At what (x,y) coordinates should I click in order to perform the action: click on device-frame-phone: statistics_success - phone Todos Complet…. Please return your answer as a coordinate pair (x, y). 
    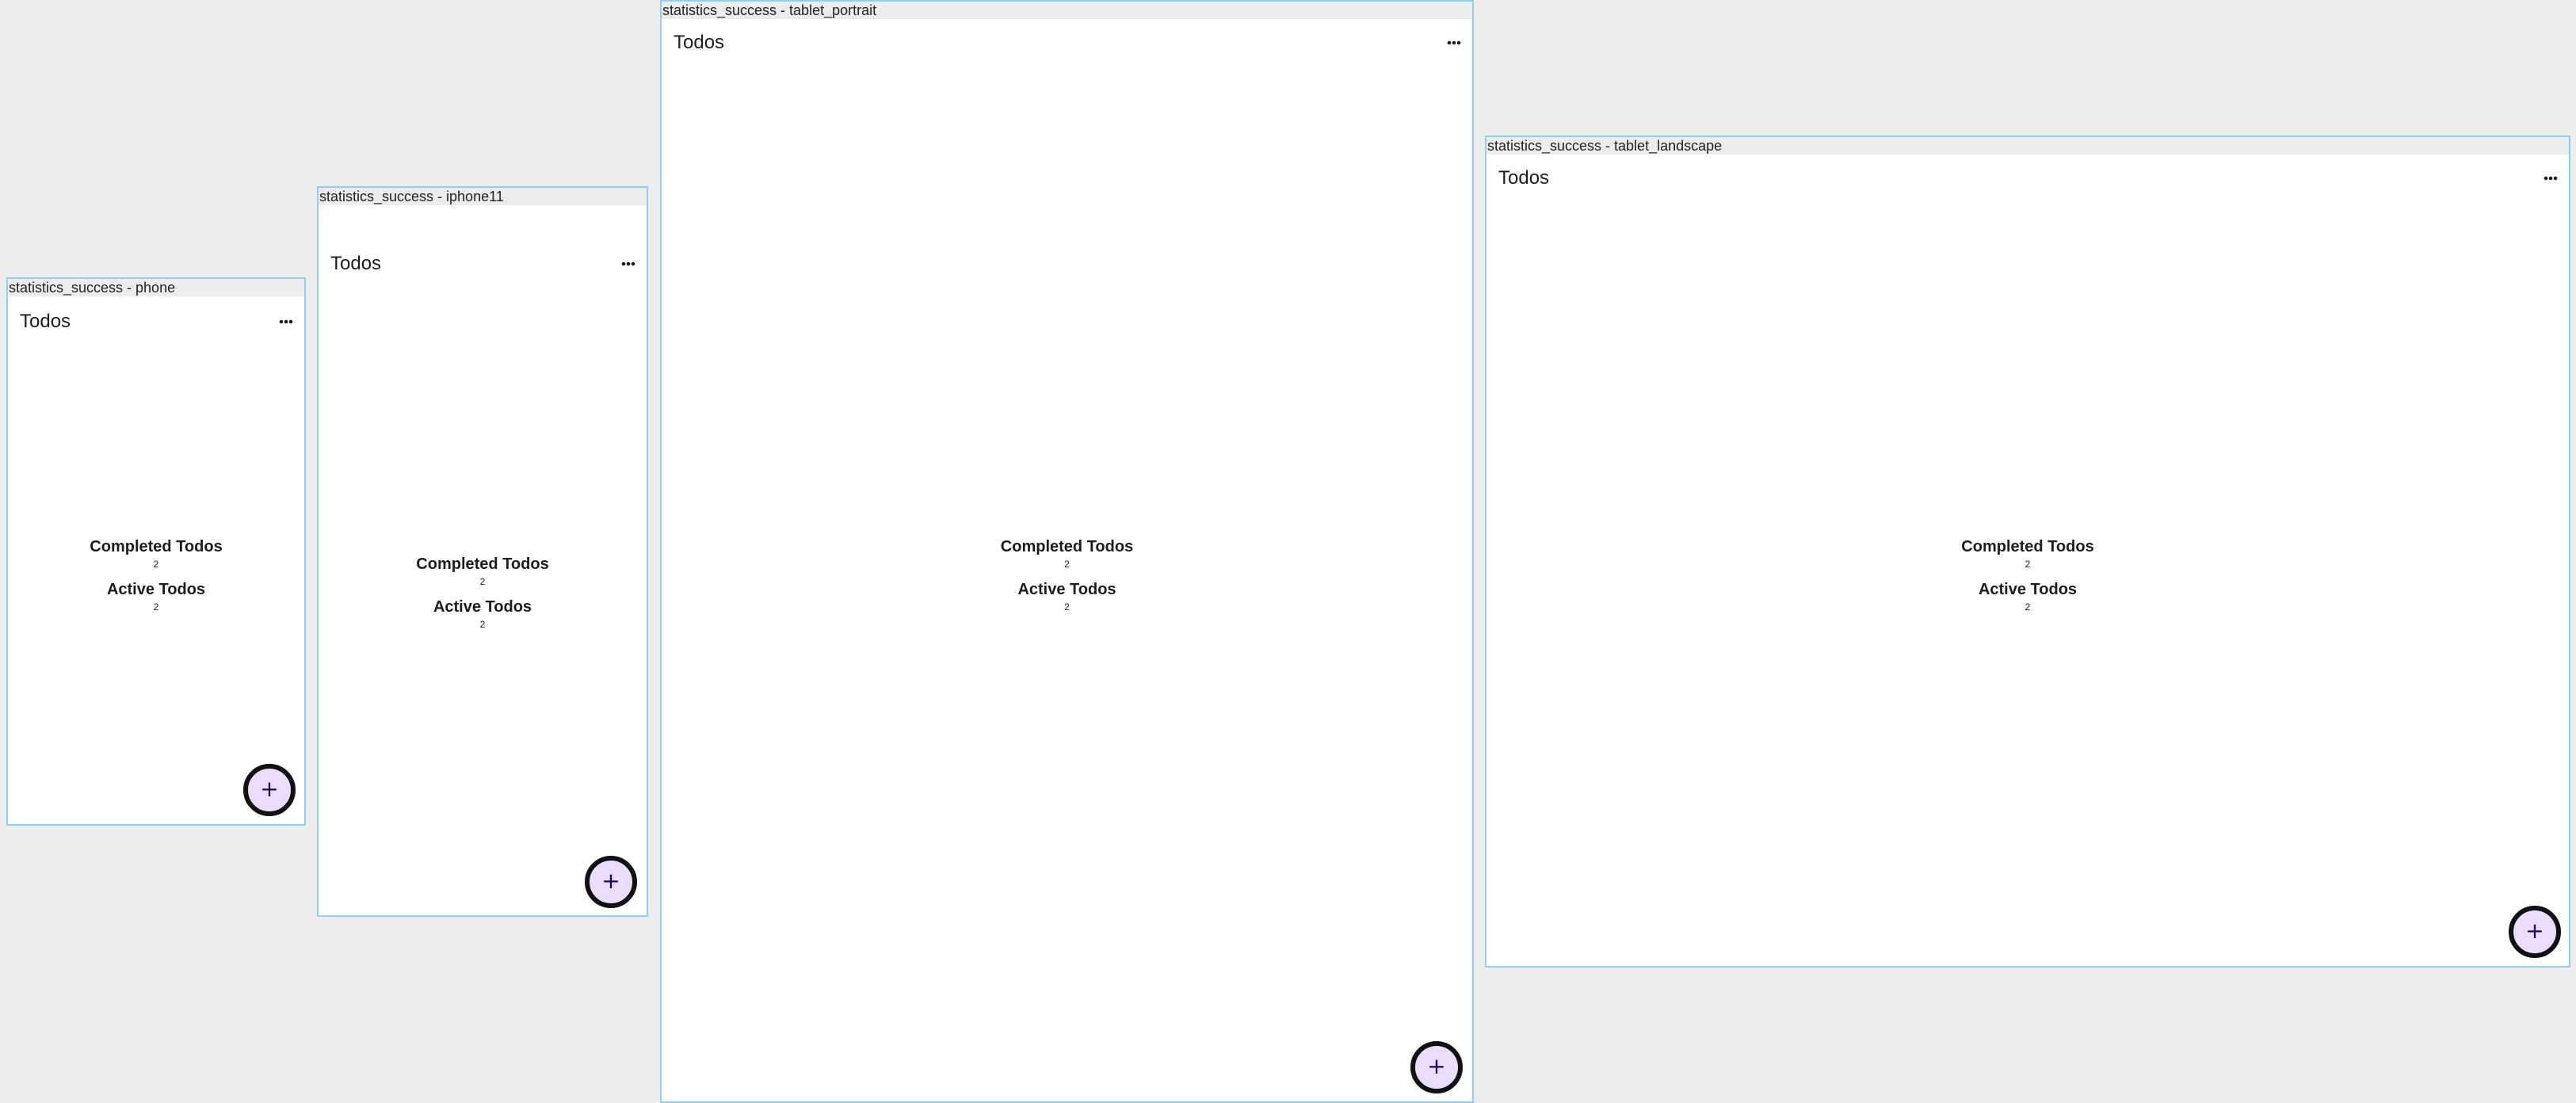
    Looking at the image, I should click on (156, 551).